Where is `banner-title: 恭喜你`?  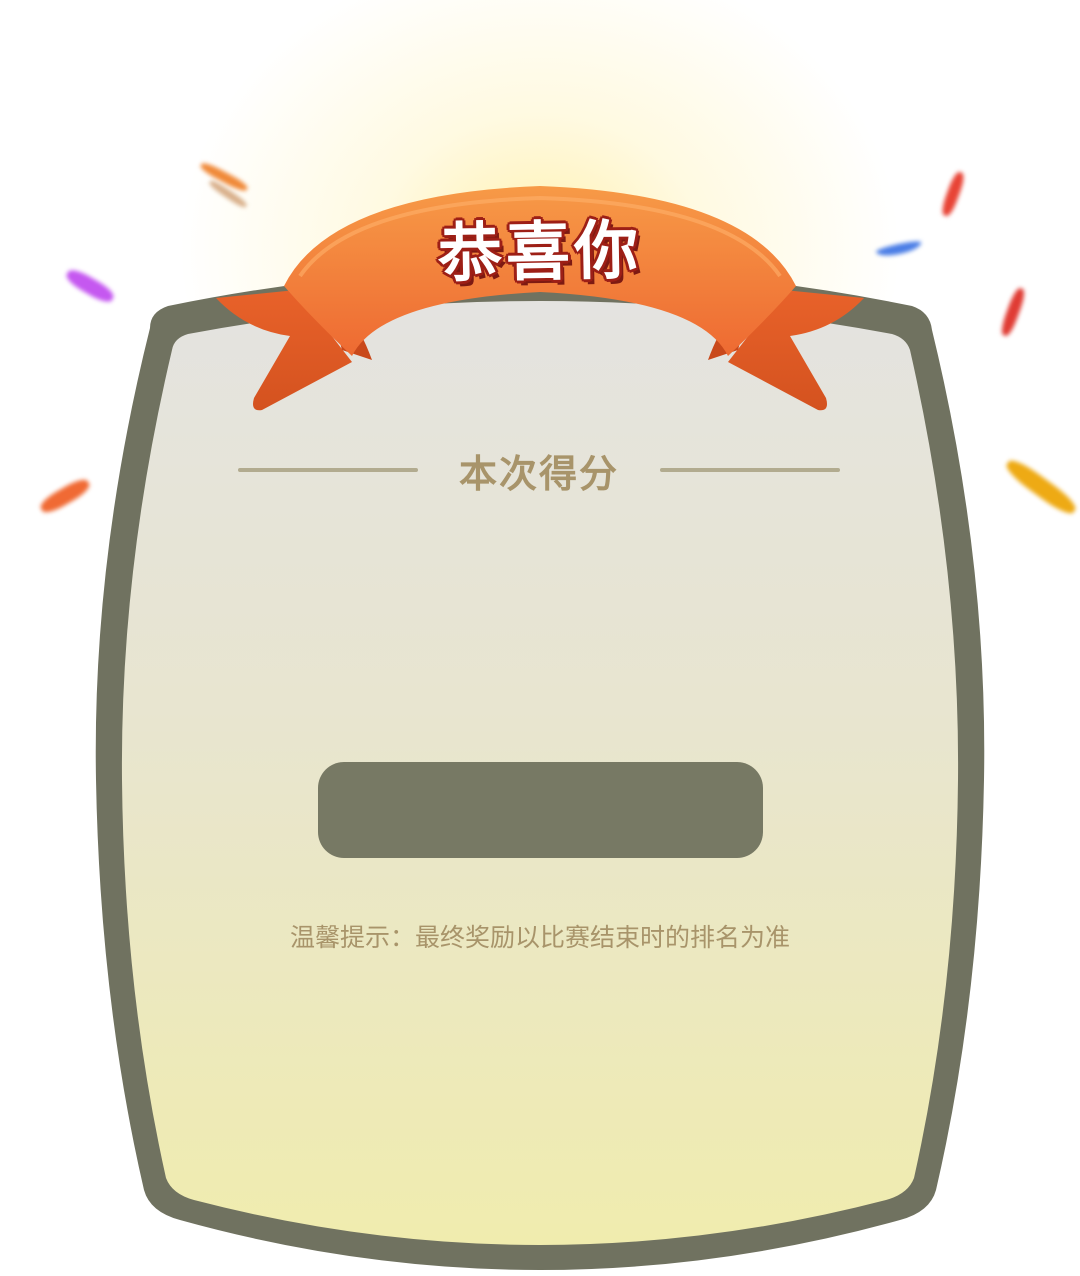 banner-title: 恭喜你 is located at coordinates (540, 253).